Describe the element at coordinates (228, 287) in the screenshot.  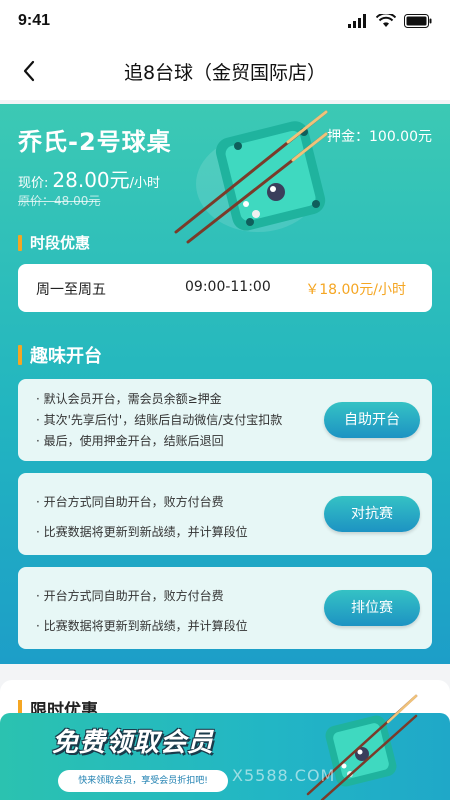
I see `period-hours: 09:00-11:00` at that location.